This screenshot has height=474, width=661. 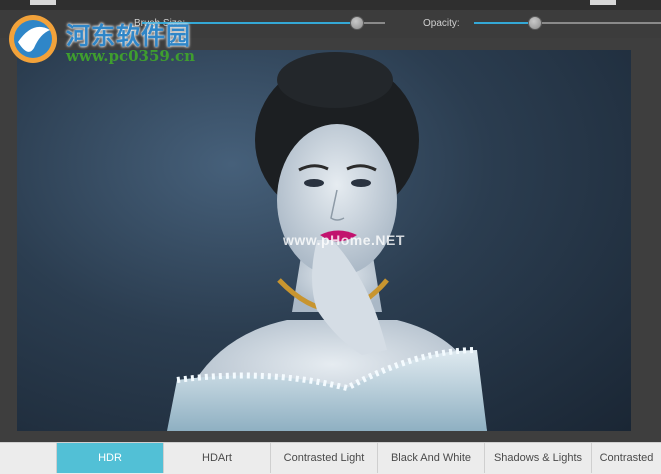 I want to click on opacity-label: Opacity:, so click(x=441, y=23).